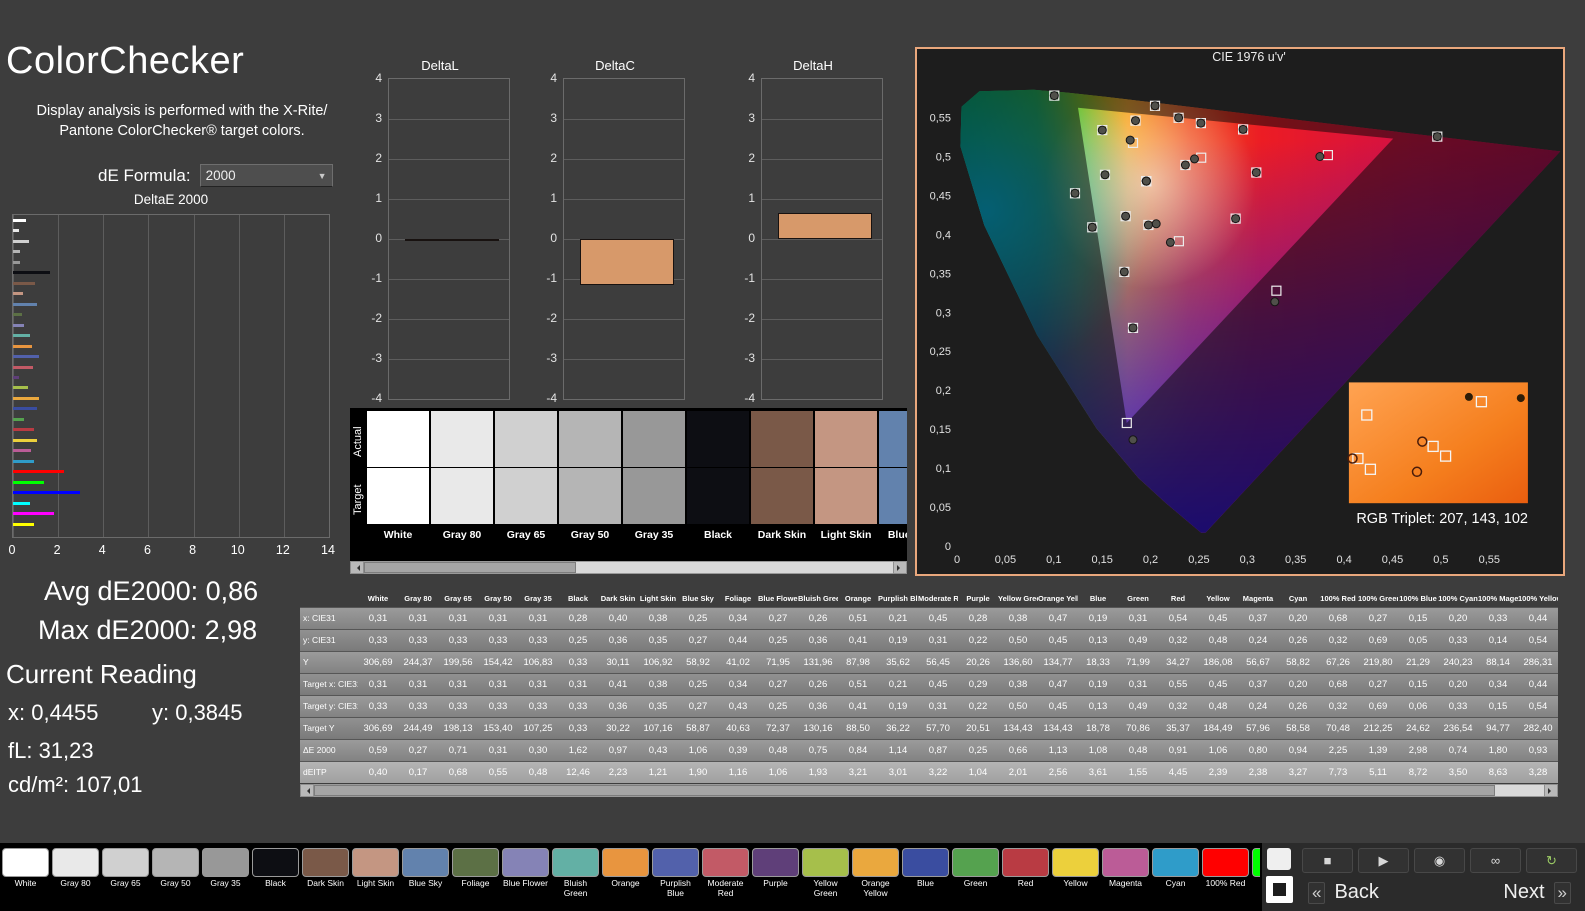 Image resolution: width=1585 pixels, height=911 pixels. What do you see at coordinates (125, 61) in the screenshot?
I see `page-title: ColorChecker` at bounding box center [125, 61].